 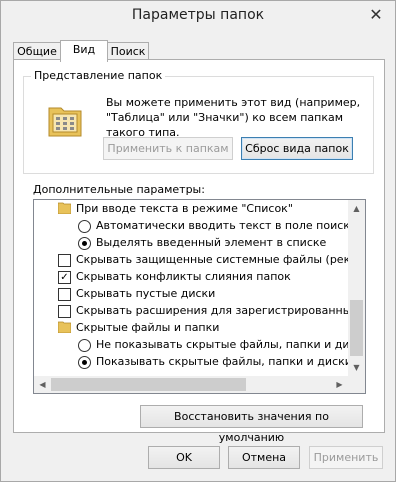 I want to click on horizontal-scrollbar: ◀ ▶, so click(x=191, y=384).